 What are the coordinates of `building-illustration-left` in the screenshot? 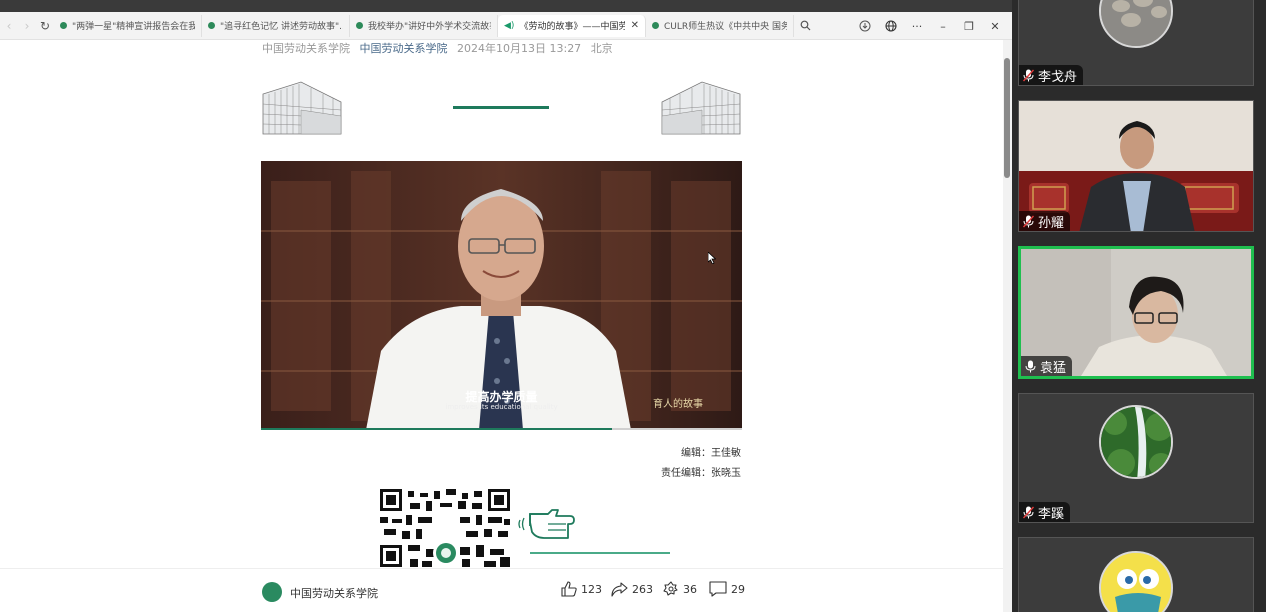 It's located at (302, 108).